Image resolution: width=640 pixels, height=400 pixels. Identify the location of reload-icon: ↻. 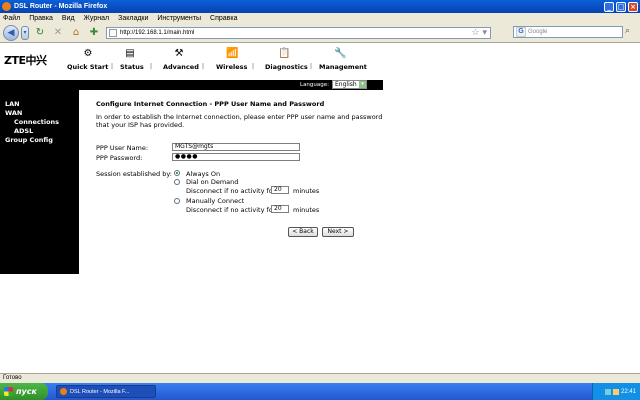
(40, 33).